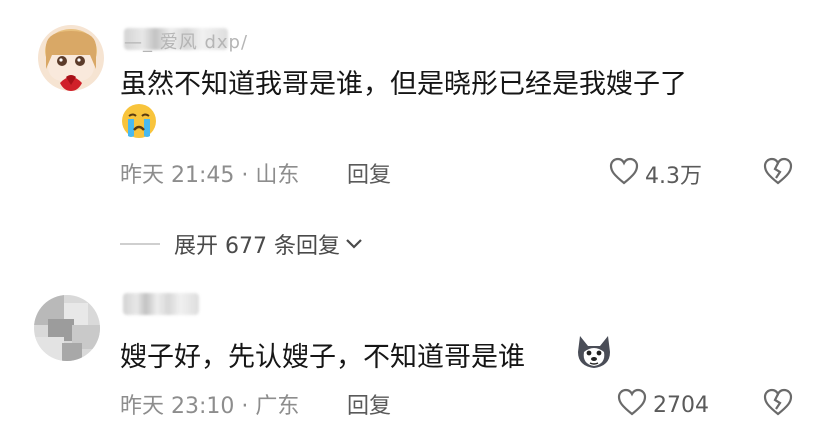 The image size is (827, 429). What do you see at coordinates (210, 406) in the screenshot?
I see `comment-time-location: 昨天 23:10 · 广东` at bounding box center [210, 406].